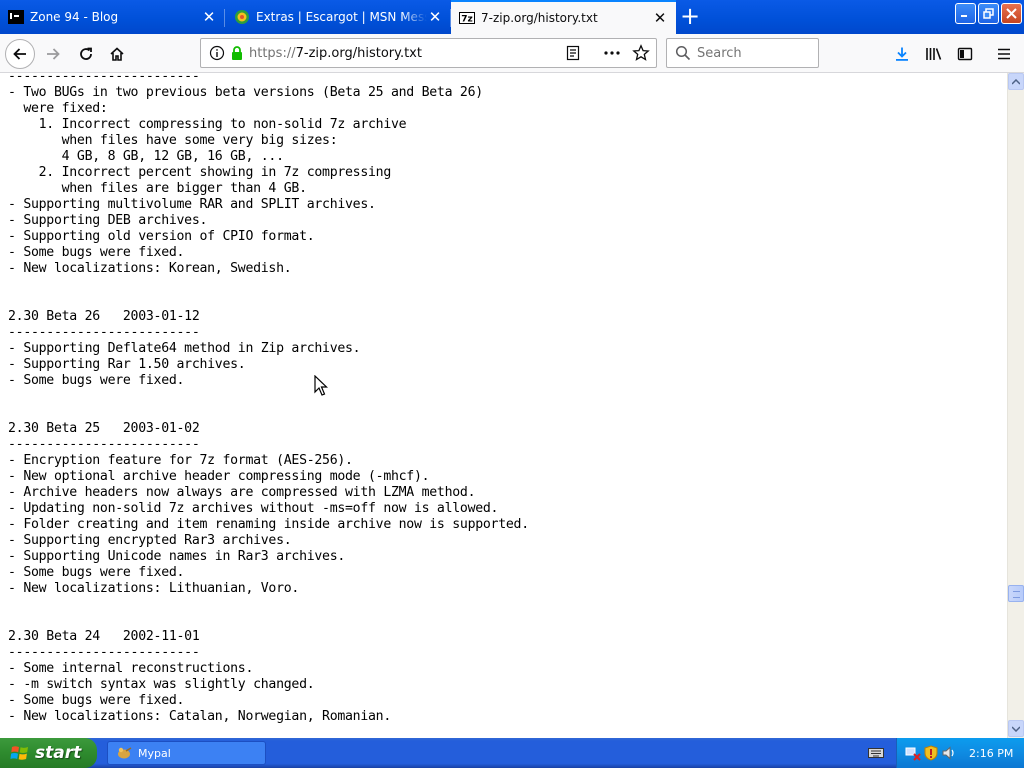 The height and width of the screenshot is (768, 1024). I want to click on library-button, so click(934, 54).